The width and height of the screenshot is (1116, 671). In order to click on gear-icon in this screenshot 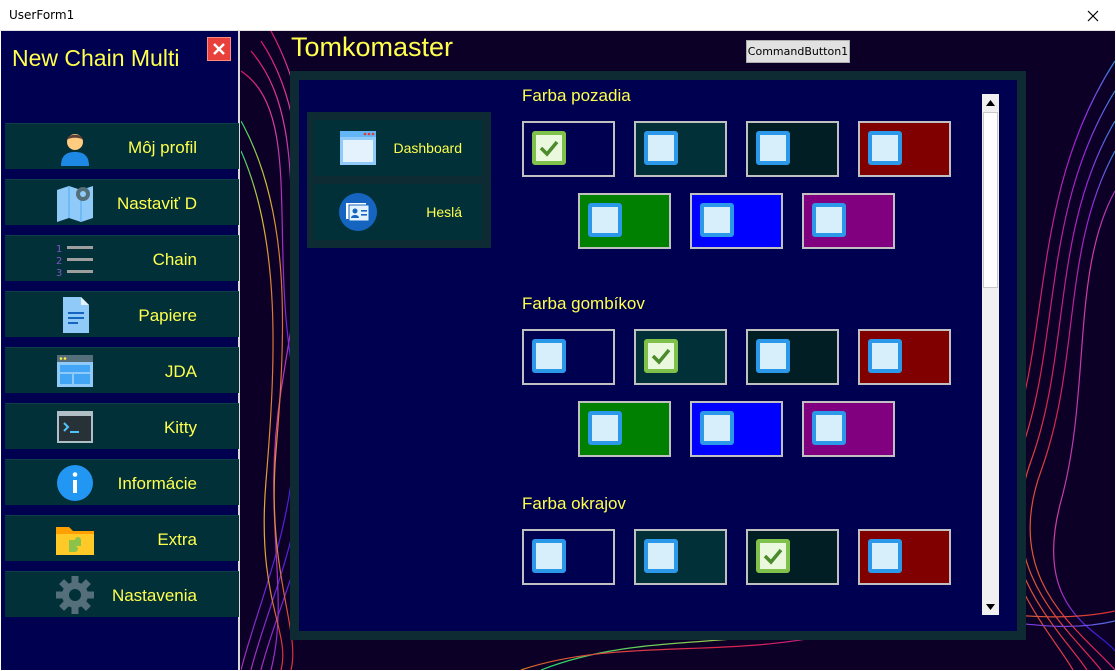, I will do `click(75, 595)`.